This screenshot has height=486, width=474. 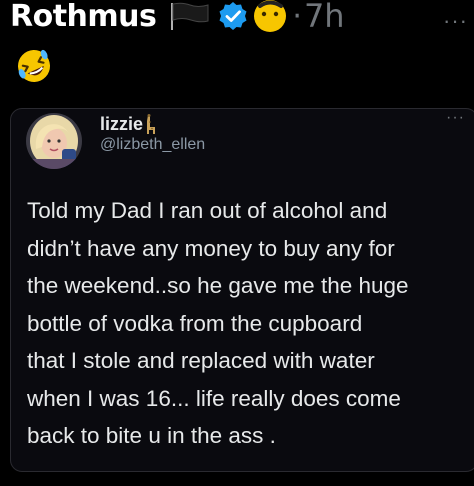 What do you see at coordinates (152, 145) in the screenshot?
I see `quoted-handle: @lizbeth_ellen` at bounding box center [152, 145].